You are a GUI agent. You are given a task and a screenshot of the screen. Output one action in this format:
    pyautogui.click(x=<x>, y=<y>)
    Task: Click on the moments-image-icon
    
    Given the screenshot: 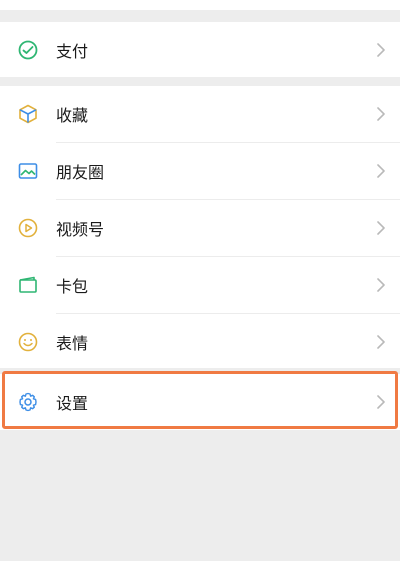 What is the action you would take?
    pyautogui.click(x=28, y=171)
    